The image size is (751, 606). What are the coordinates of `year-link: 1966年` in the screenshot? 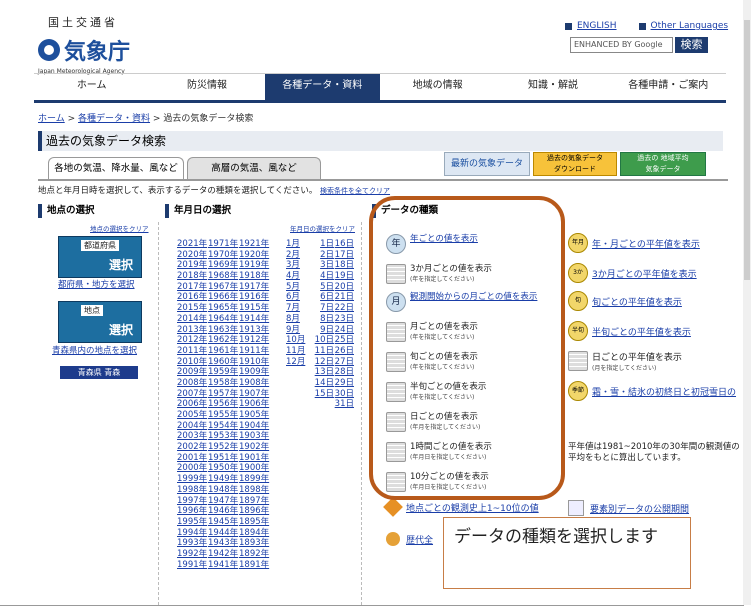 It's located at (223, 296).